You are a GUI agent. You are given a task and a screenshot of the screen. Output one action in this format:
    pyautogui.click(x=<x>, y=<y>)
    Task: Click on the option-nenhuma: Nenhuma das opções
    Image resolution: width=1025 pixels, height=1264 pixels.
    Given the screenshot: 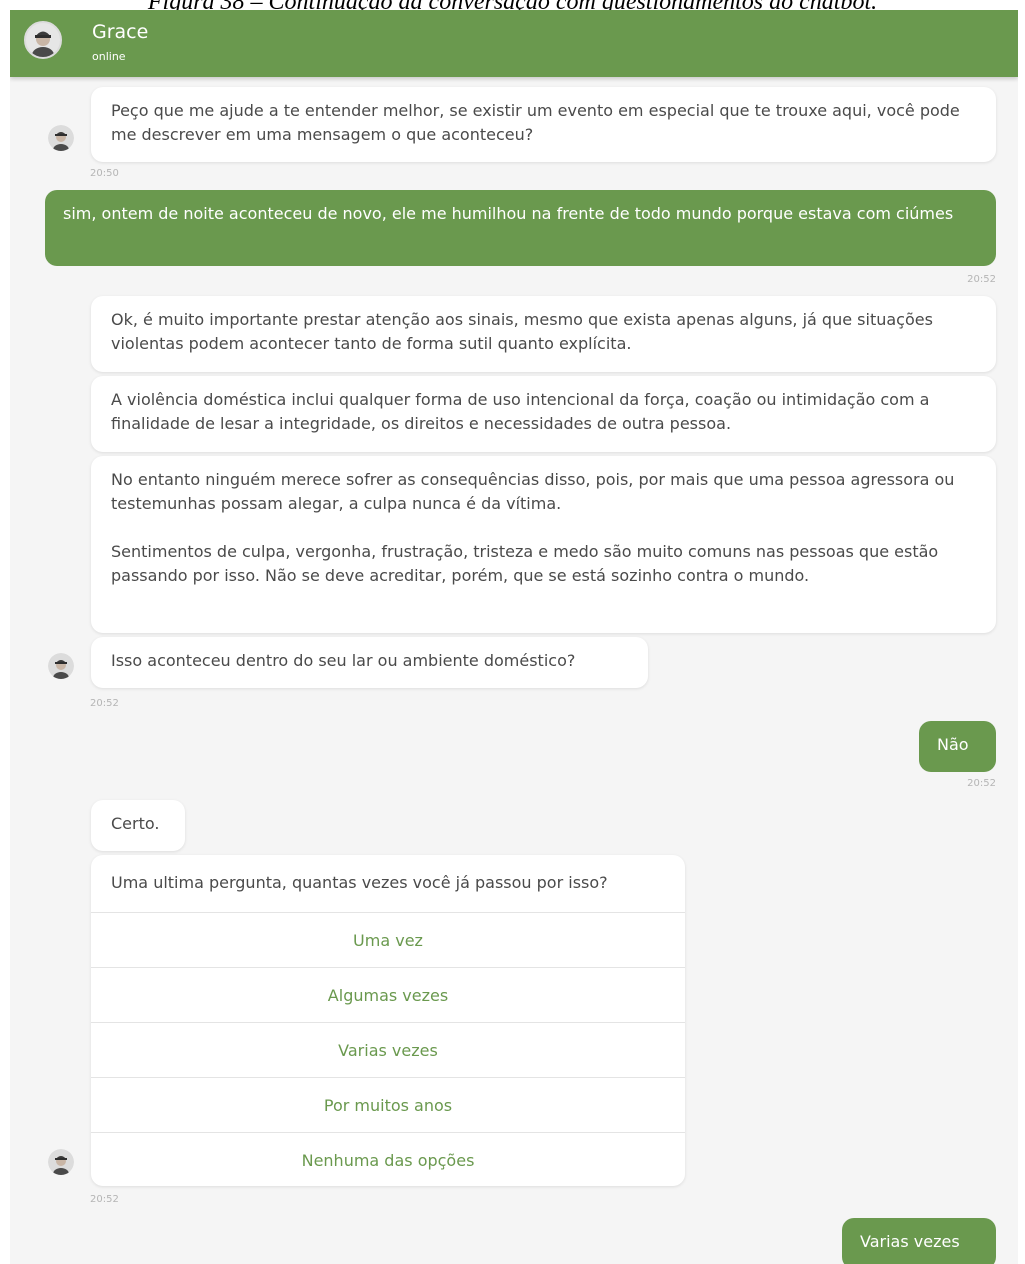 What is the action you would take?
    pyautogui.click(x=388, y=1159)
    